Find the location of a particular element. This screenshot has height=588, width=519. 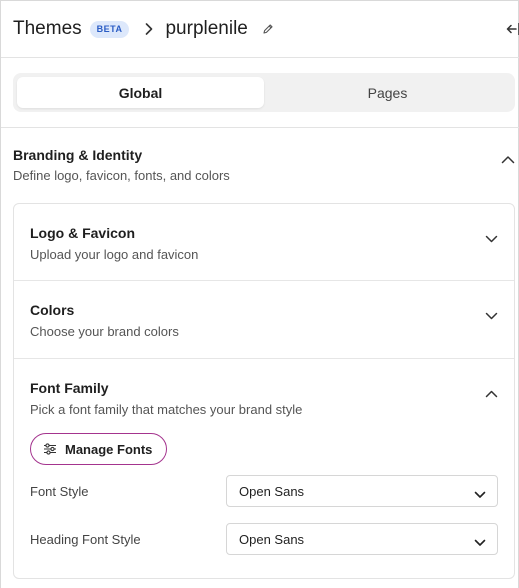

theme-name: purplenile is located at coordinates (206, 28).